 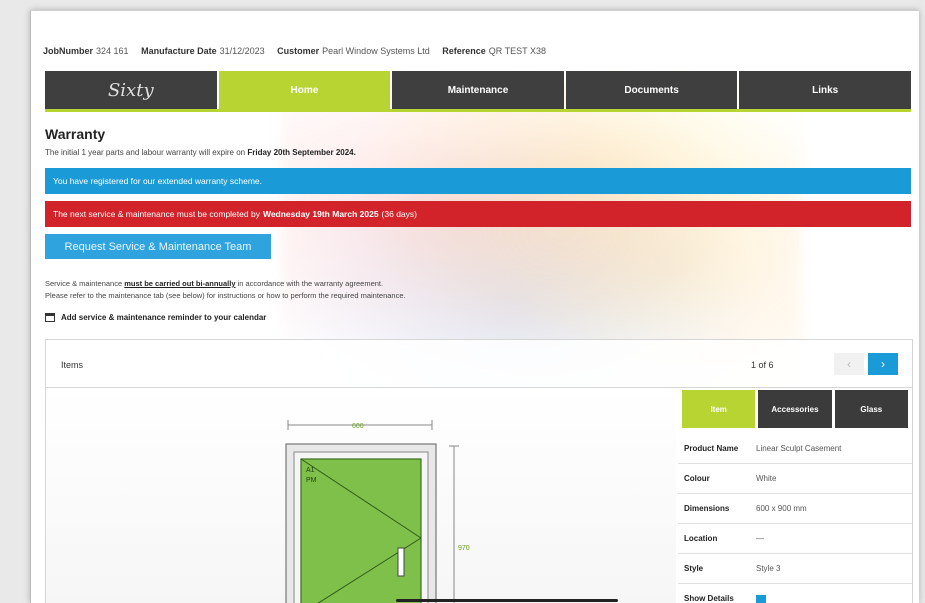 What do you see at coordinates (825, 90) in the screenshot?
I see `tab-links: Links` at bounding box center [825, 90].